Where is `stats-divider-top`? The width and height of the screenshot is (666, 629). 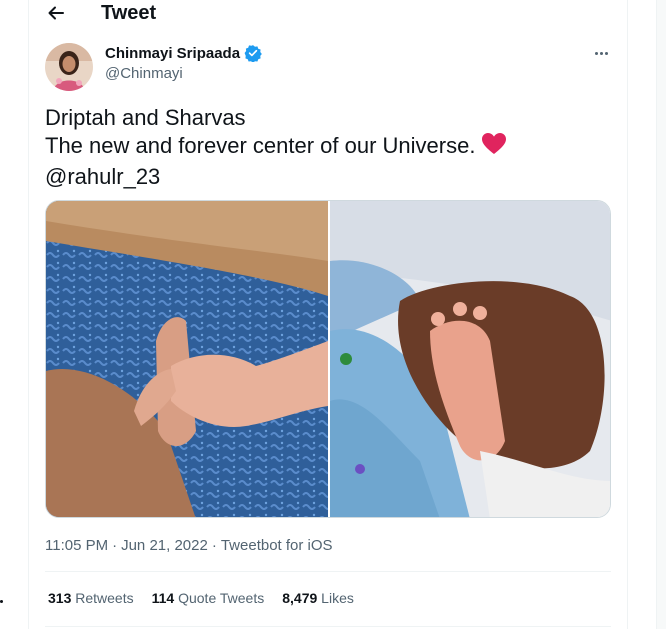
stats-divider-top is located at coordinates (328, 571).